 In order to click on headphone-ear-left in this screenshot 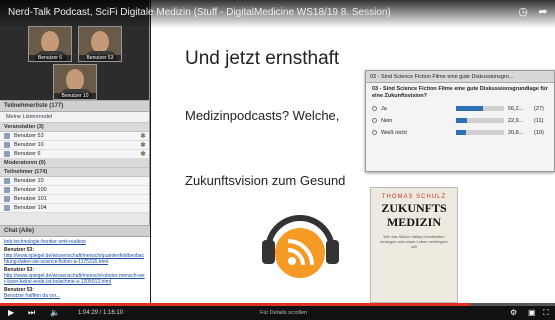, I will do `click(268, 252)`.